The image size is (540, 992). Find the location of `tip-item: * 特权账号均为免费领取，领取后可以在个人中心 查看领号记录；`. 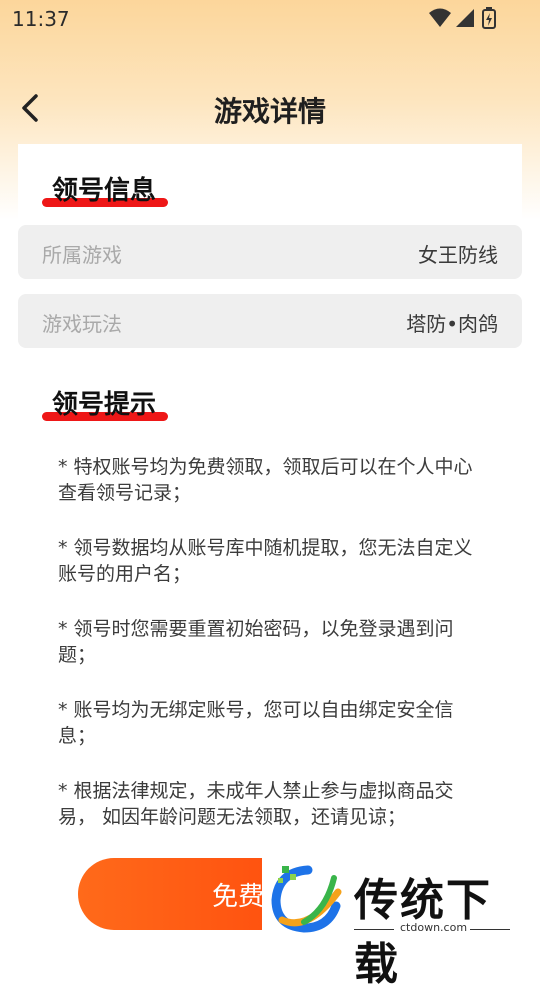

tip-item: * 特权账号均为免费领取，领取后可以在个人中心 查看领号记录； is located at coordinates (265, 480).